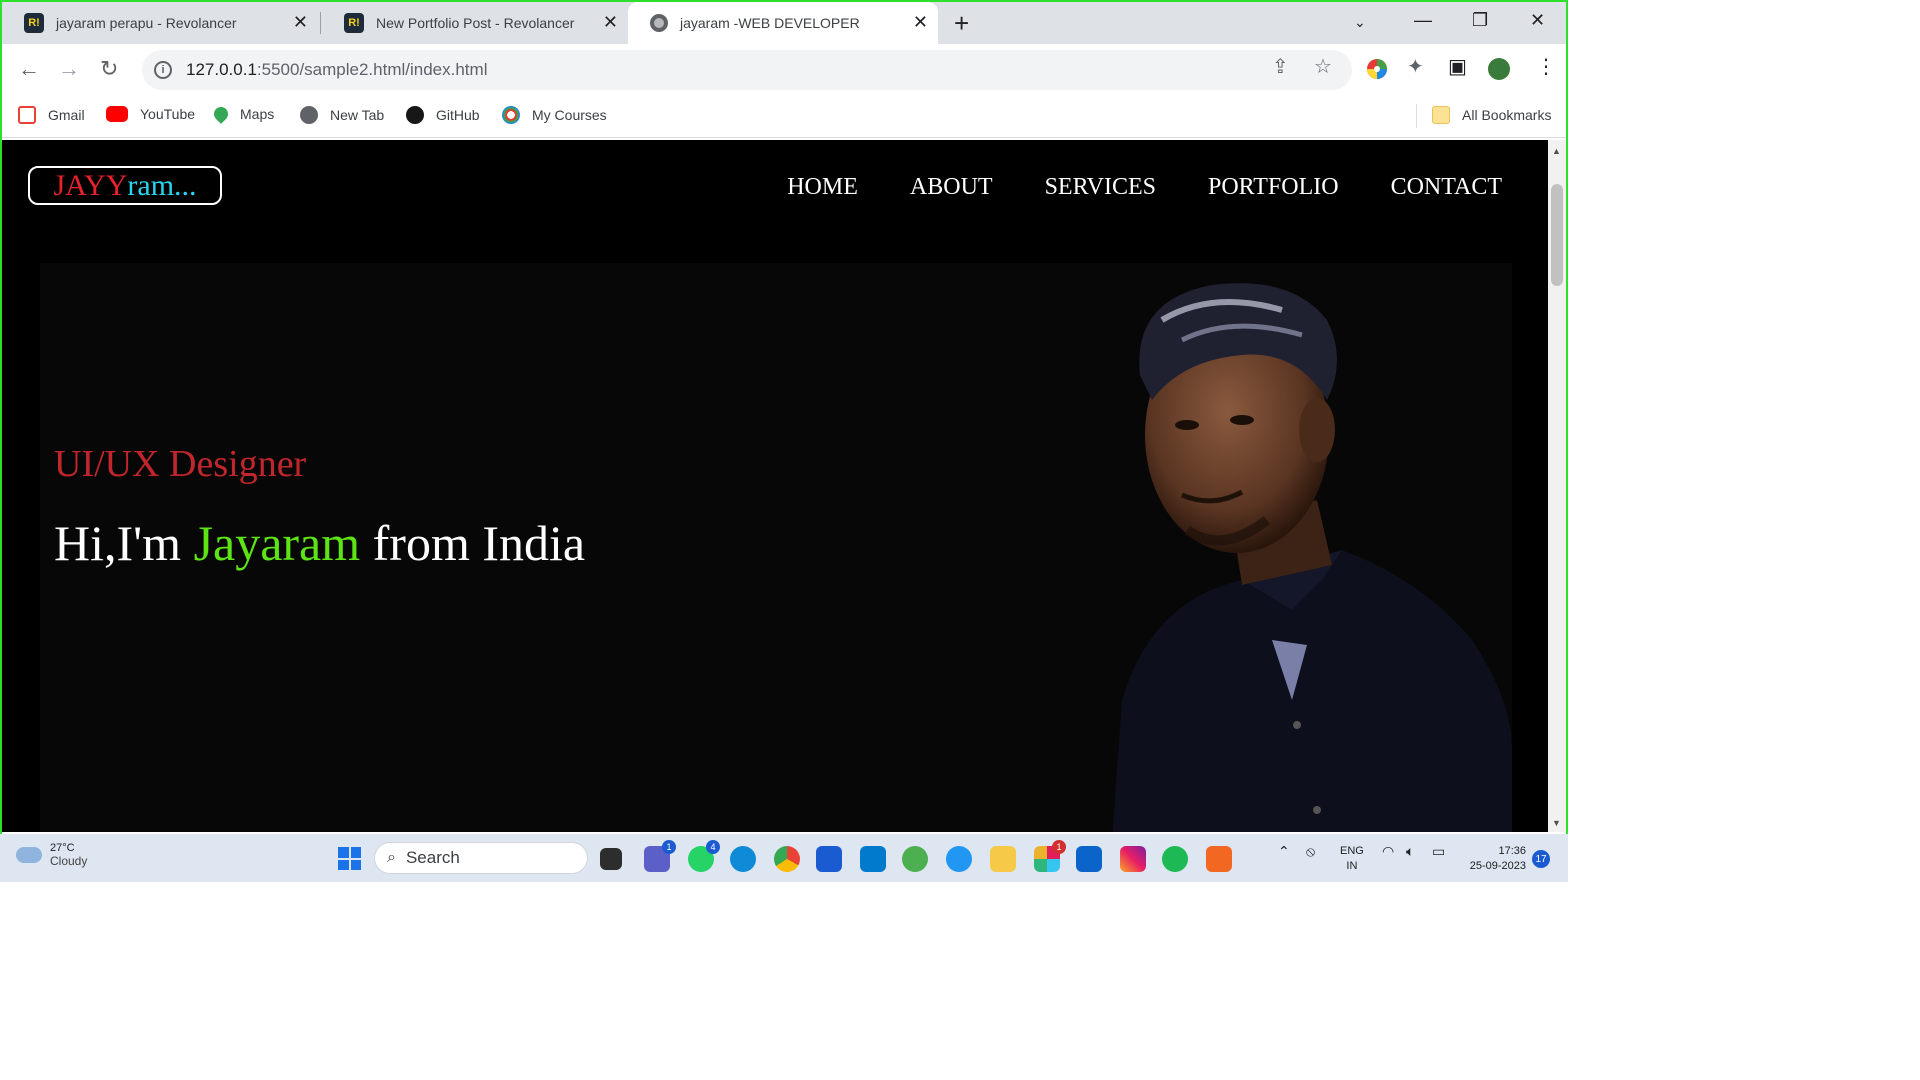  What do you see at coordinates (51, 855) in the screenshot?
I see `weather-widget: 27°C Cloudy` at bounding box center [51, 855].